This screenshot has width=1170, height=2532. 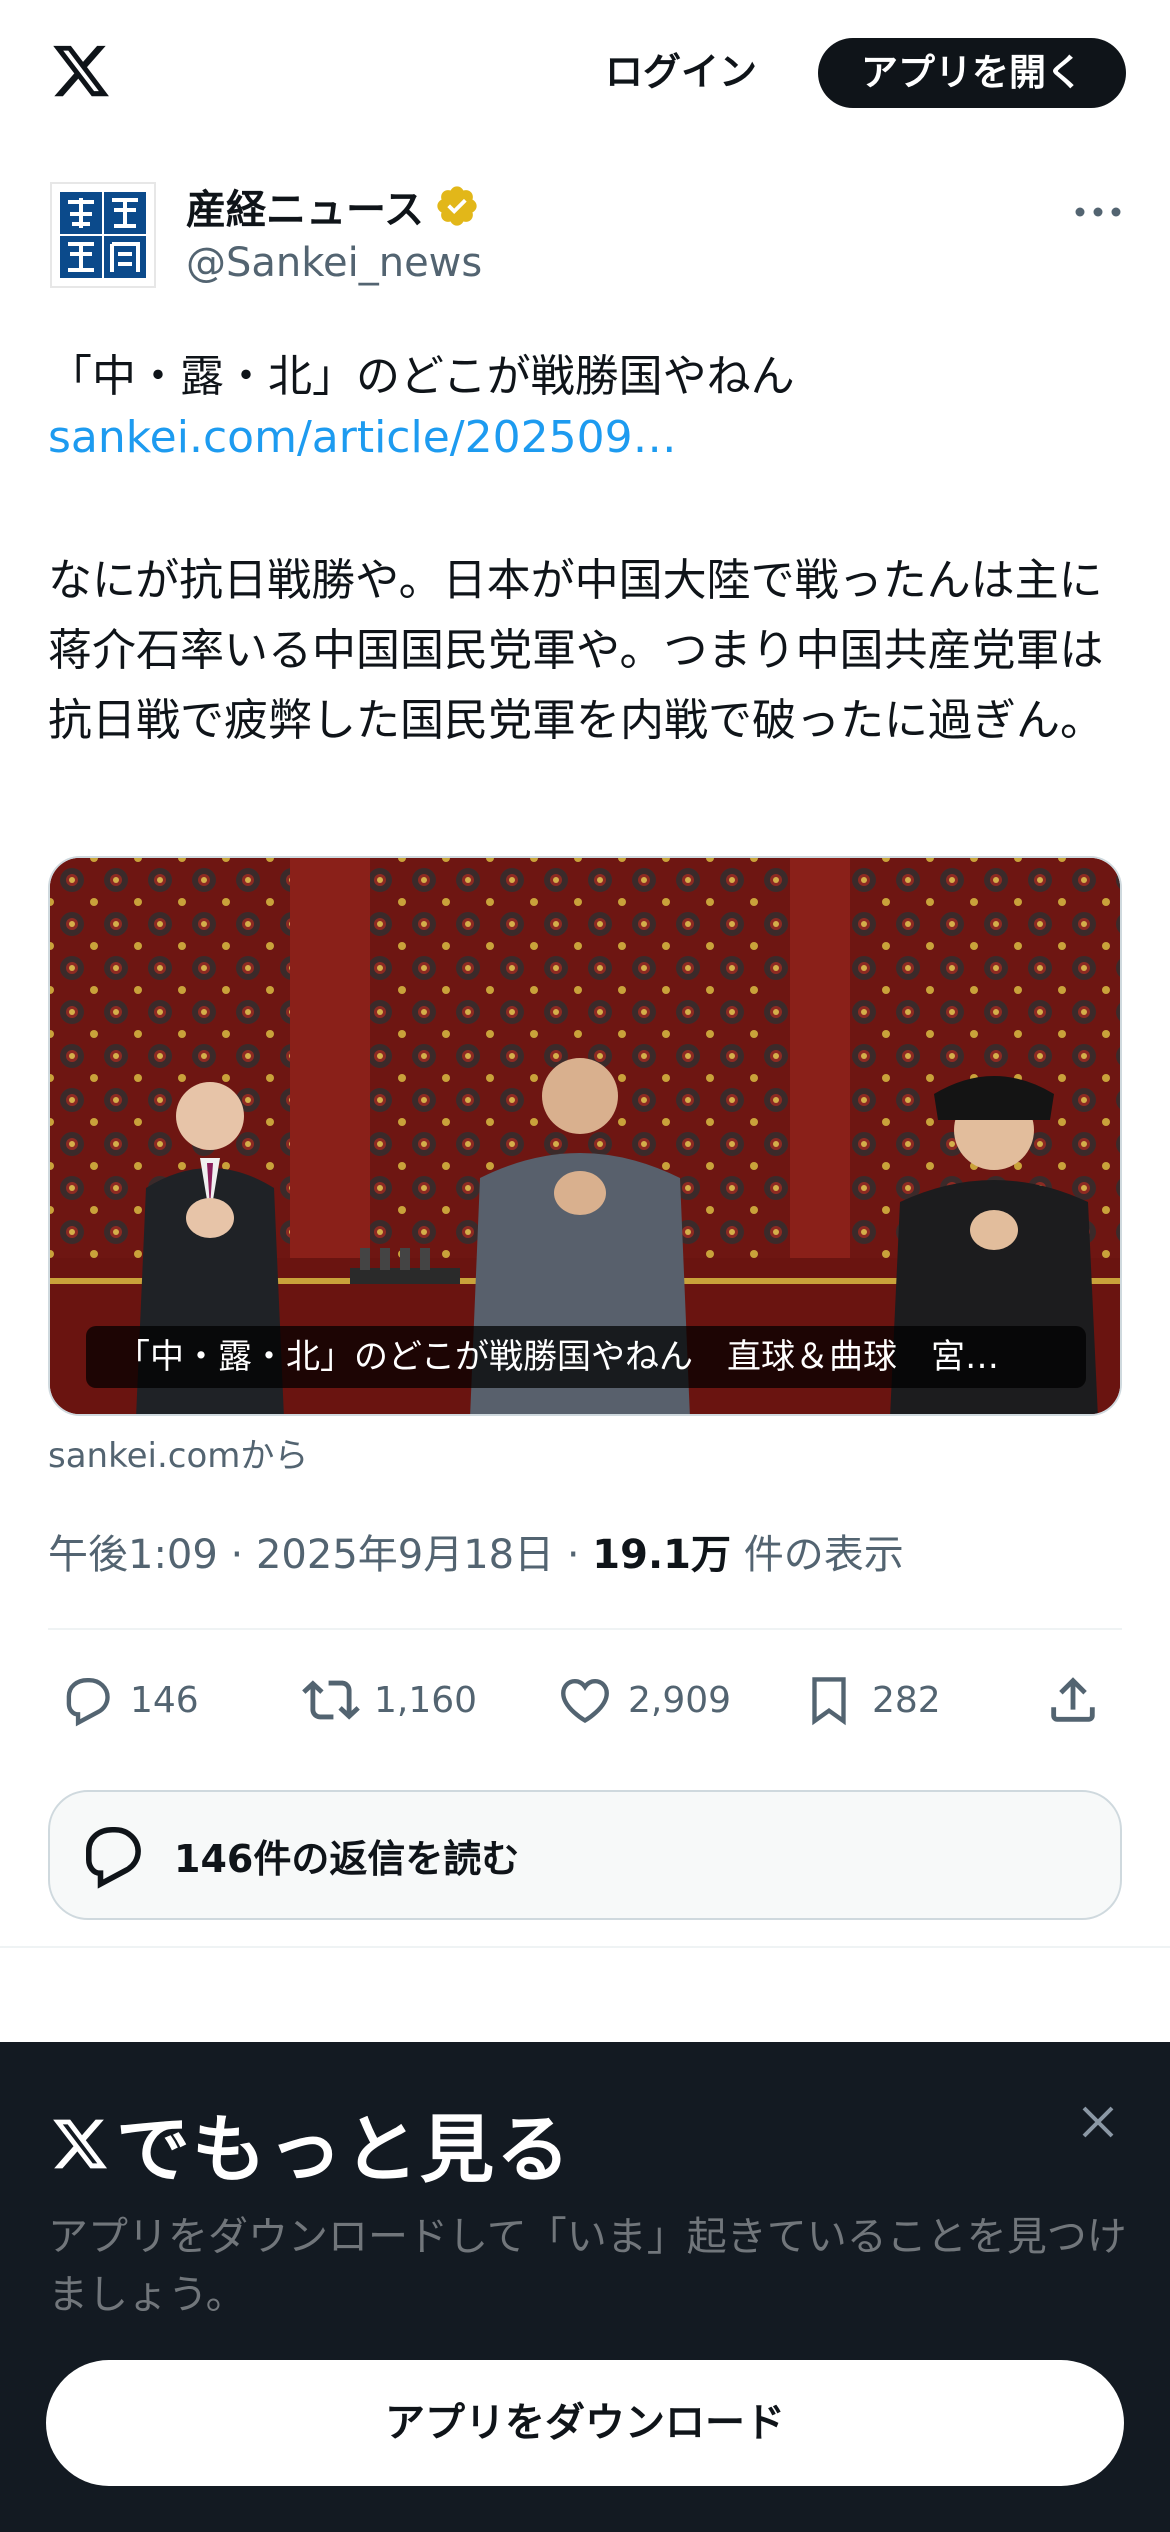 What do you see at coordinates (1098, 212) in the screenshot?
I see `more-options-icon` at bounding box center [1098, 212].